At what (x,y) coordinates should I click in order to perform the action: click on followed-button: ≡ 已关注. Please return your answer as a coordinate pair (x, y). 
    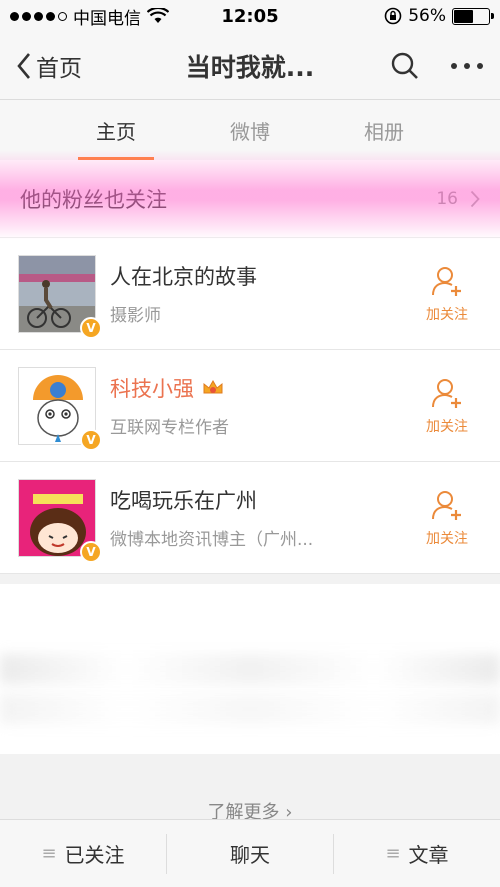
    Looking at the image, I should click on (83, 854).